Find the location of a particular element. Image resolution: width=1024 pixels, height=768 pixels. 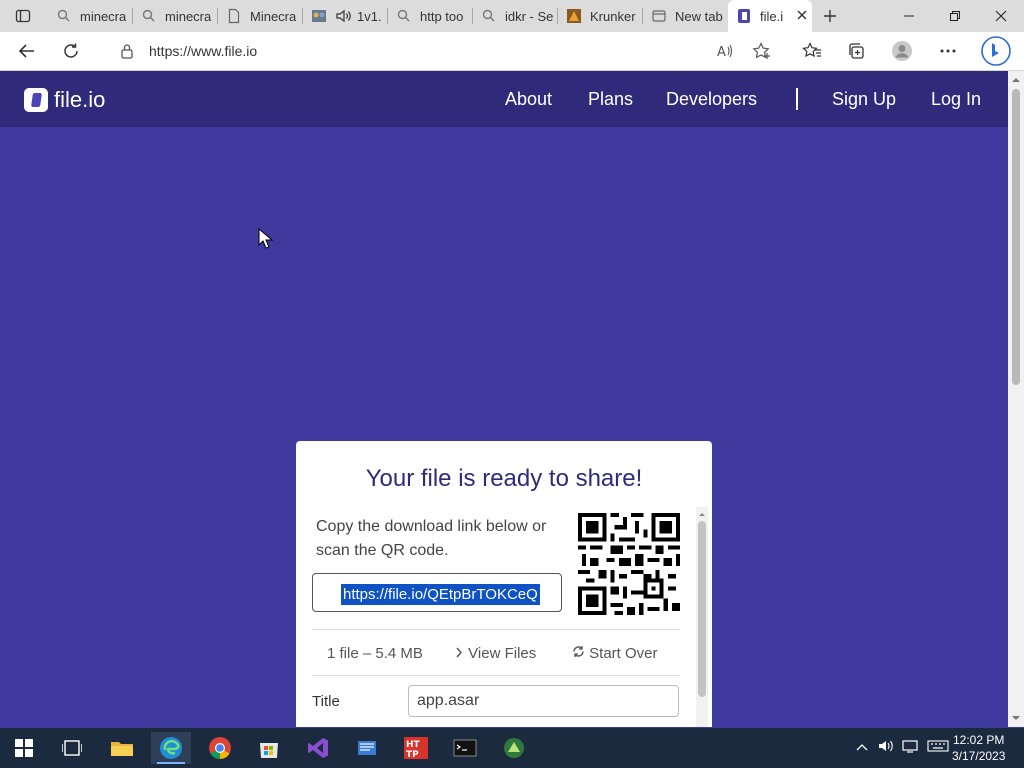

tab-actions-icon is located at coordinates (23, 16).